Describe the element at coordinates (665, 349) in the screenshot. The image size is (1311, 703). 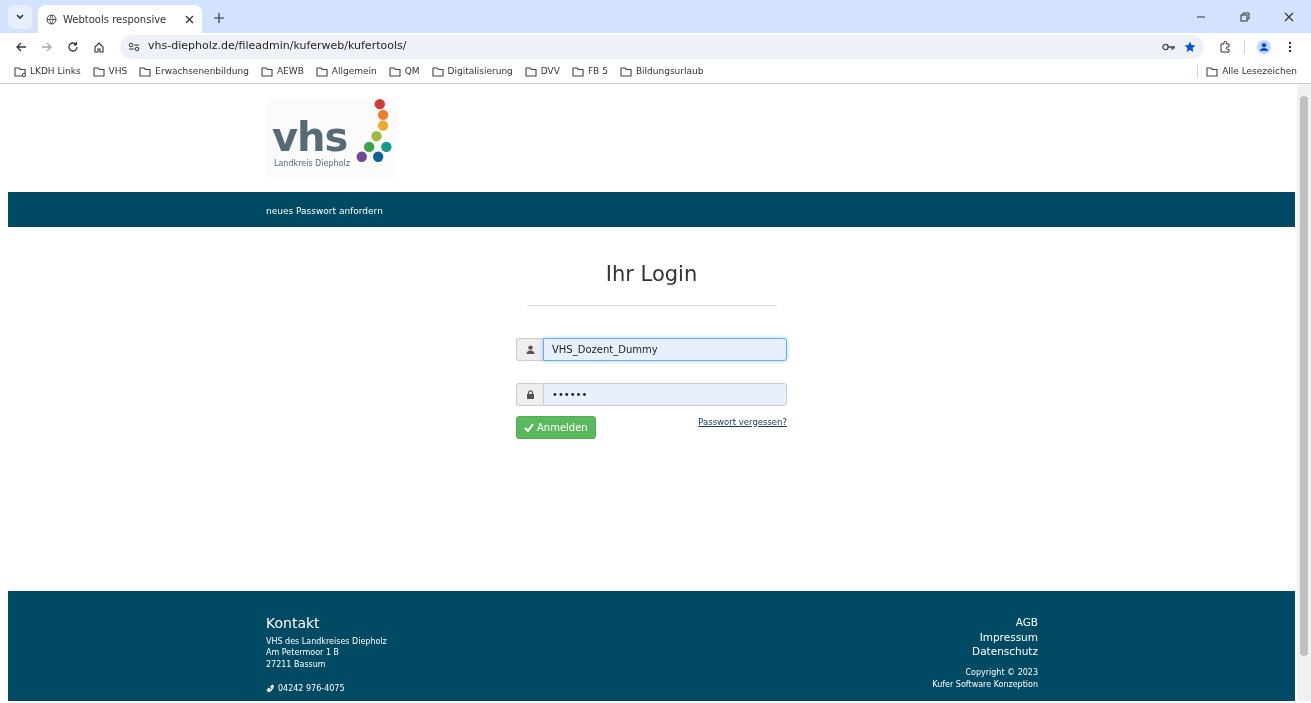
I see `username-field: VHS_Dozent_Dummy` at that location.